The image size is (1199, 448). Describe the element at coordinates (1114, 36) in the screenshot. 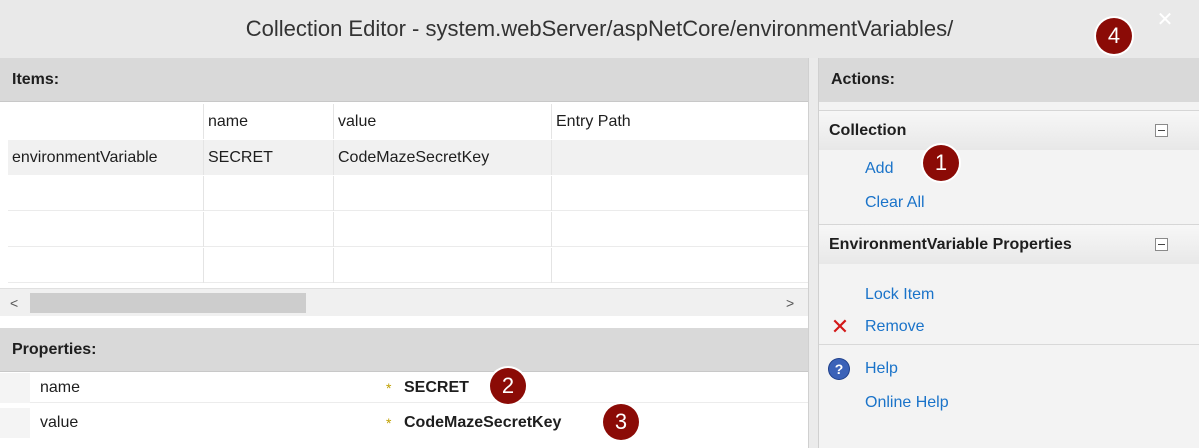

I see `callout-badge-4: 4` at that location.